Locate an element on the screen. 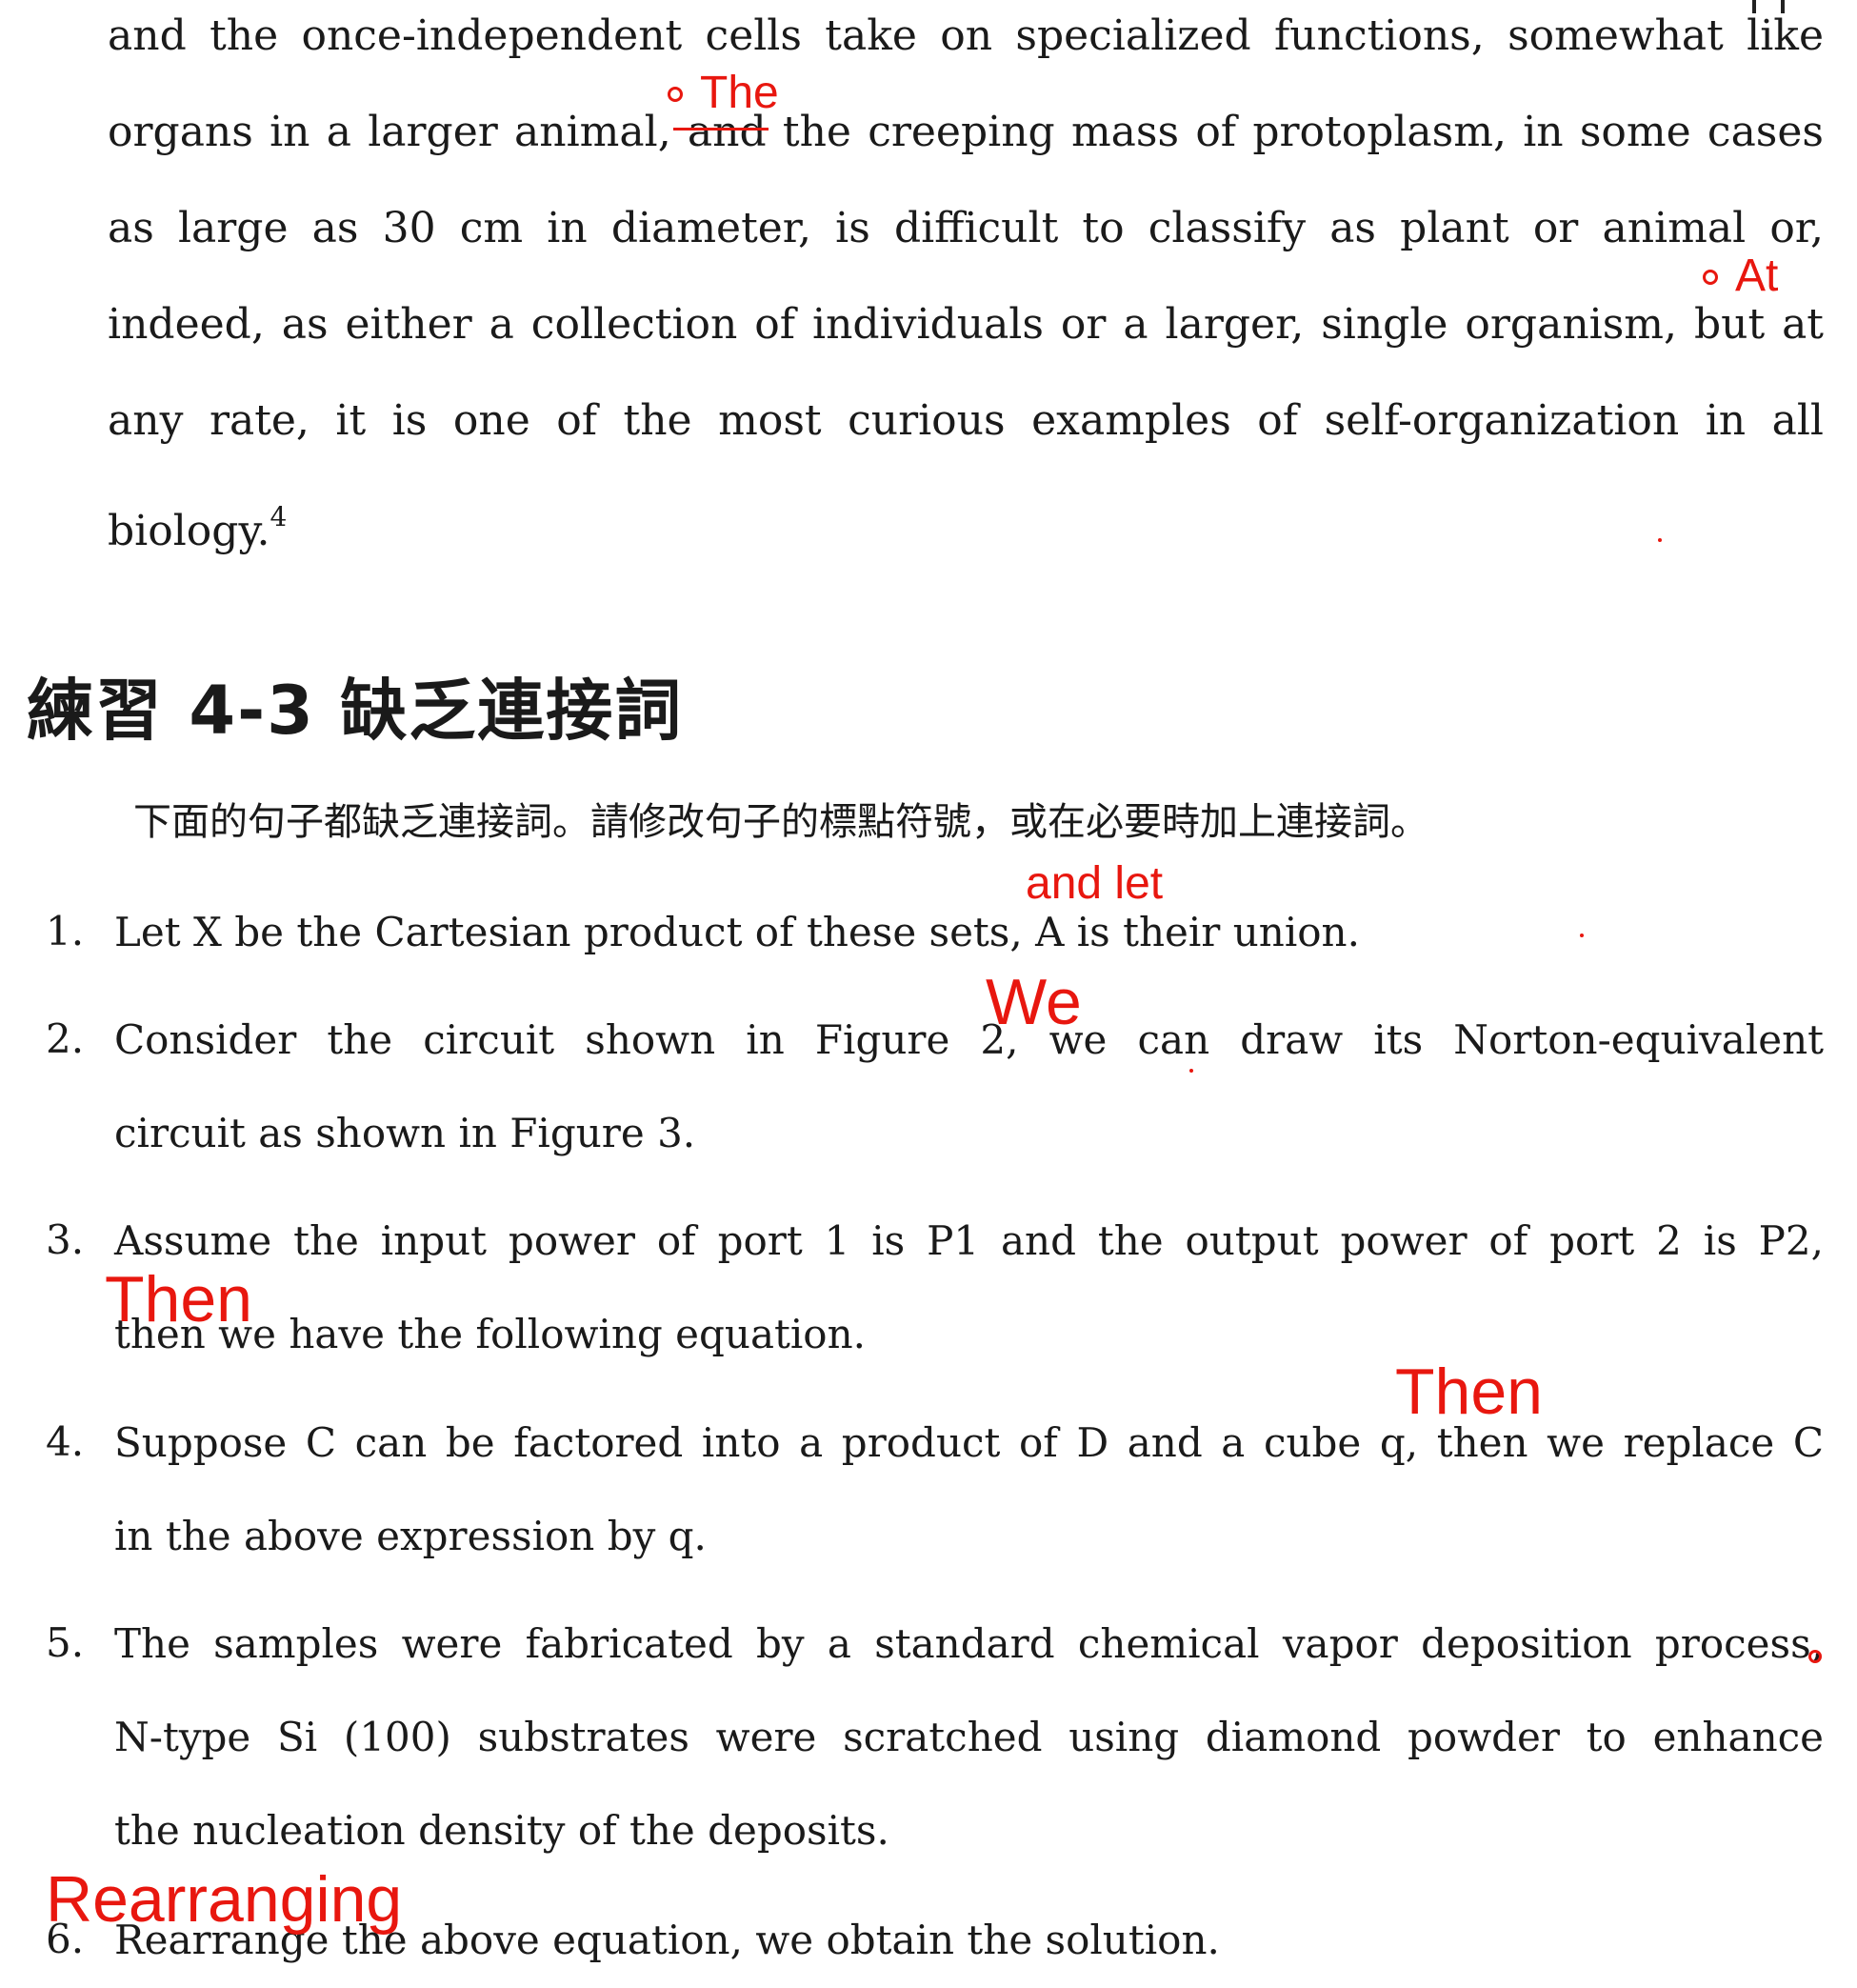  correction-at: At is located at coordinates (1757, 276).